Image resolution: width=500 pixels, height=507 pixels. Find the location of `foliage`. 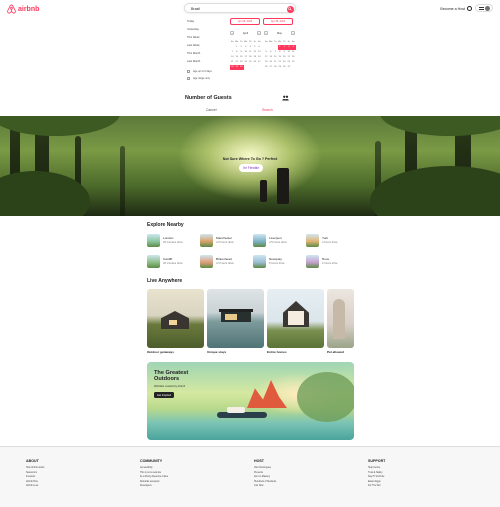

foliage is located at coordinates (435, 191).